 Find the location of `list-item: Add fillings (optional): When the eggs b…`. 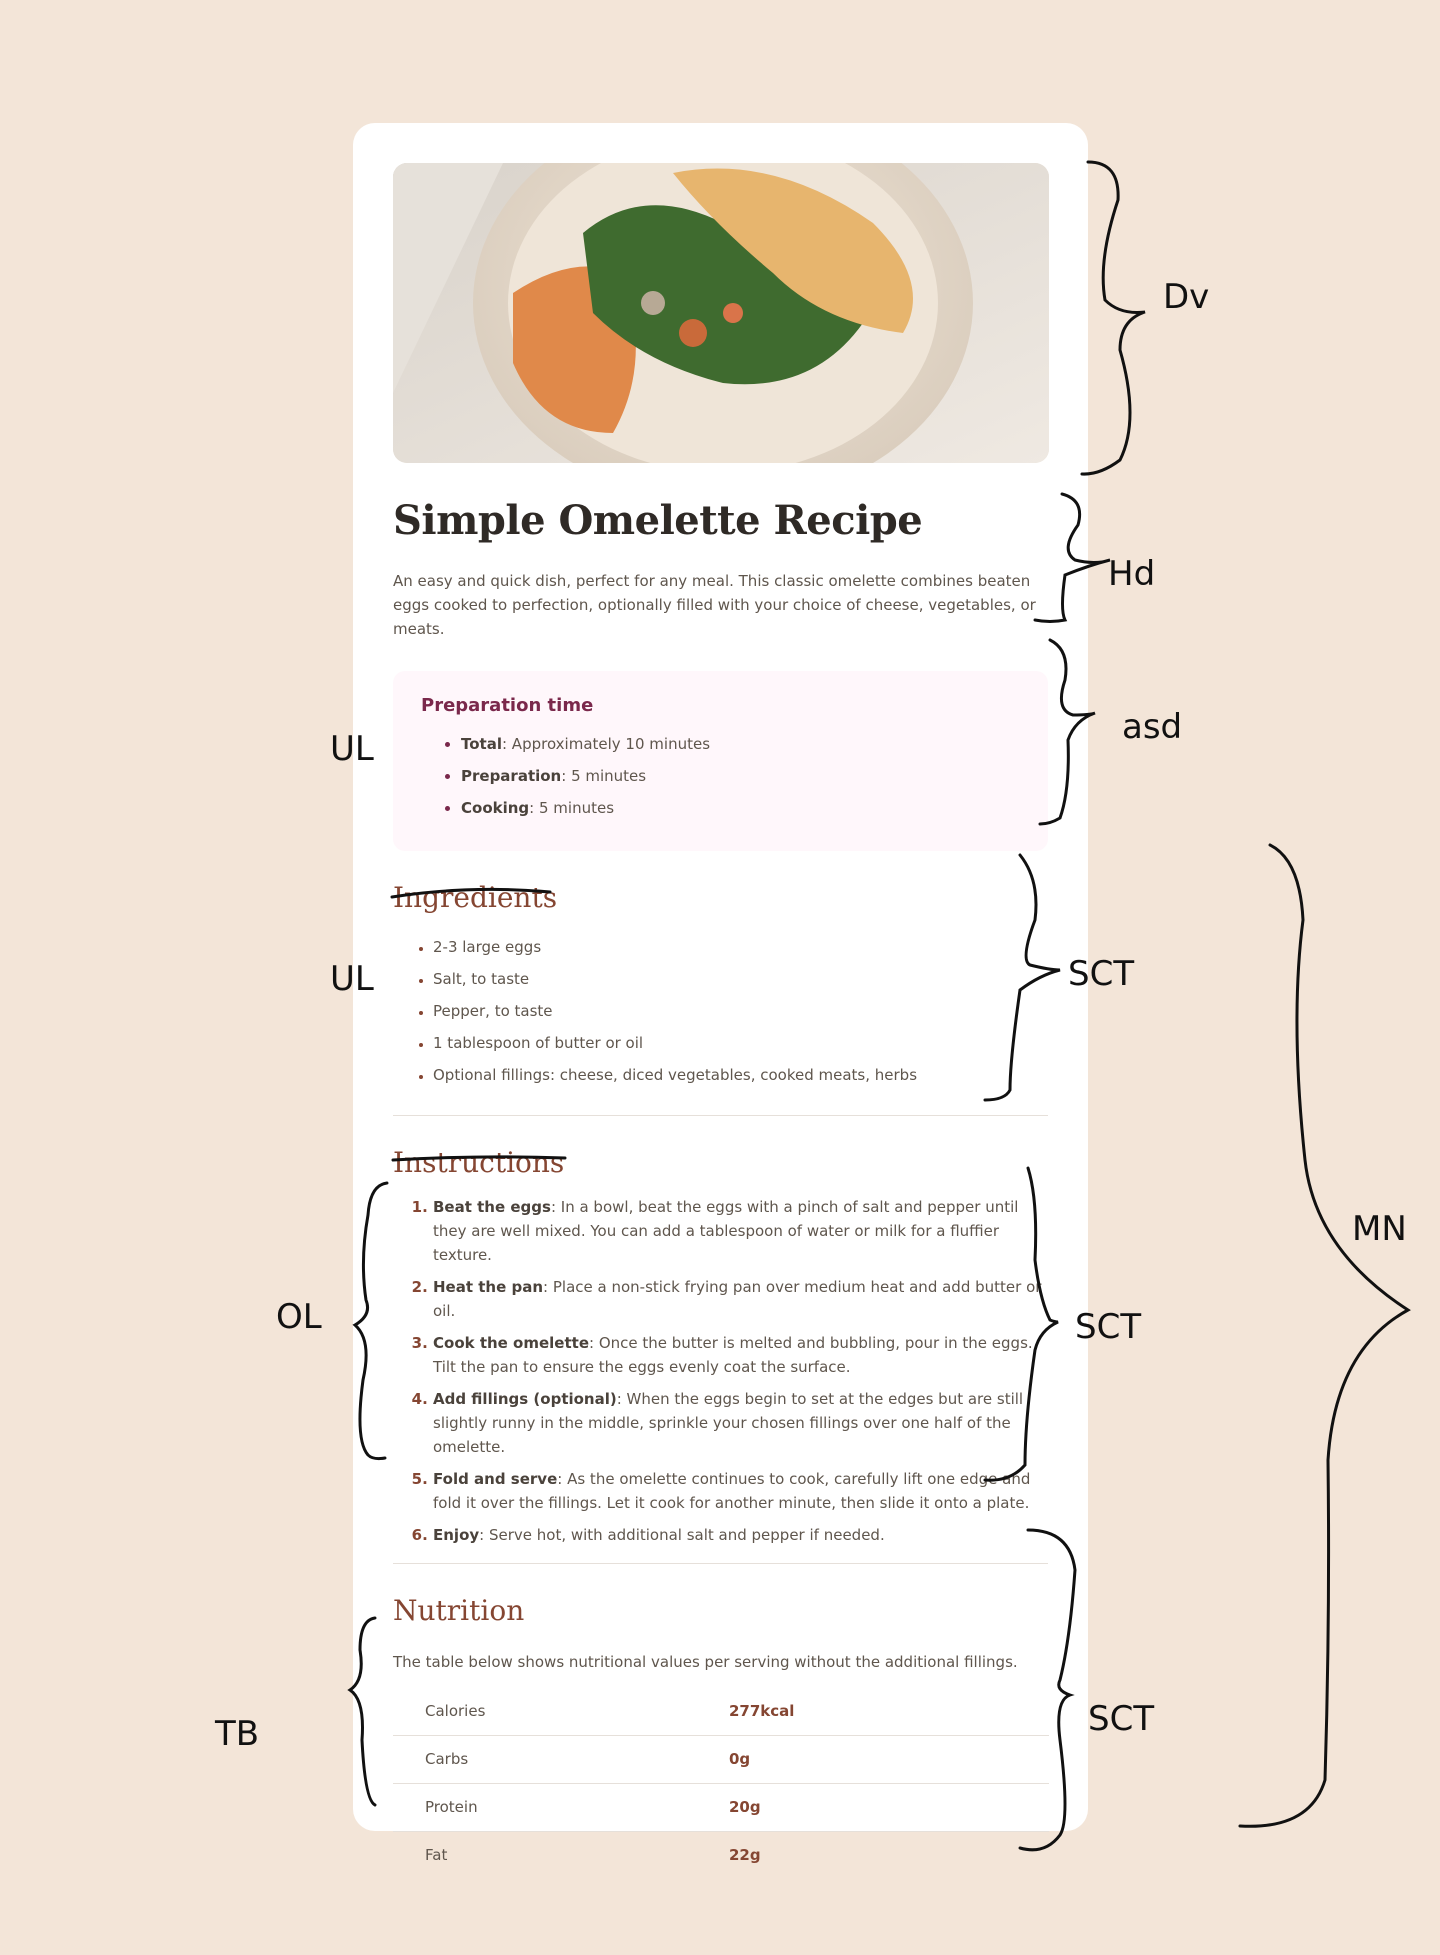

list-item: Add fillings (optional): When the eggs b… is located at coordinates (740, 1423).